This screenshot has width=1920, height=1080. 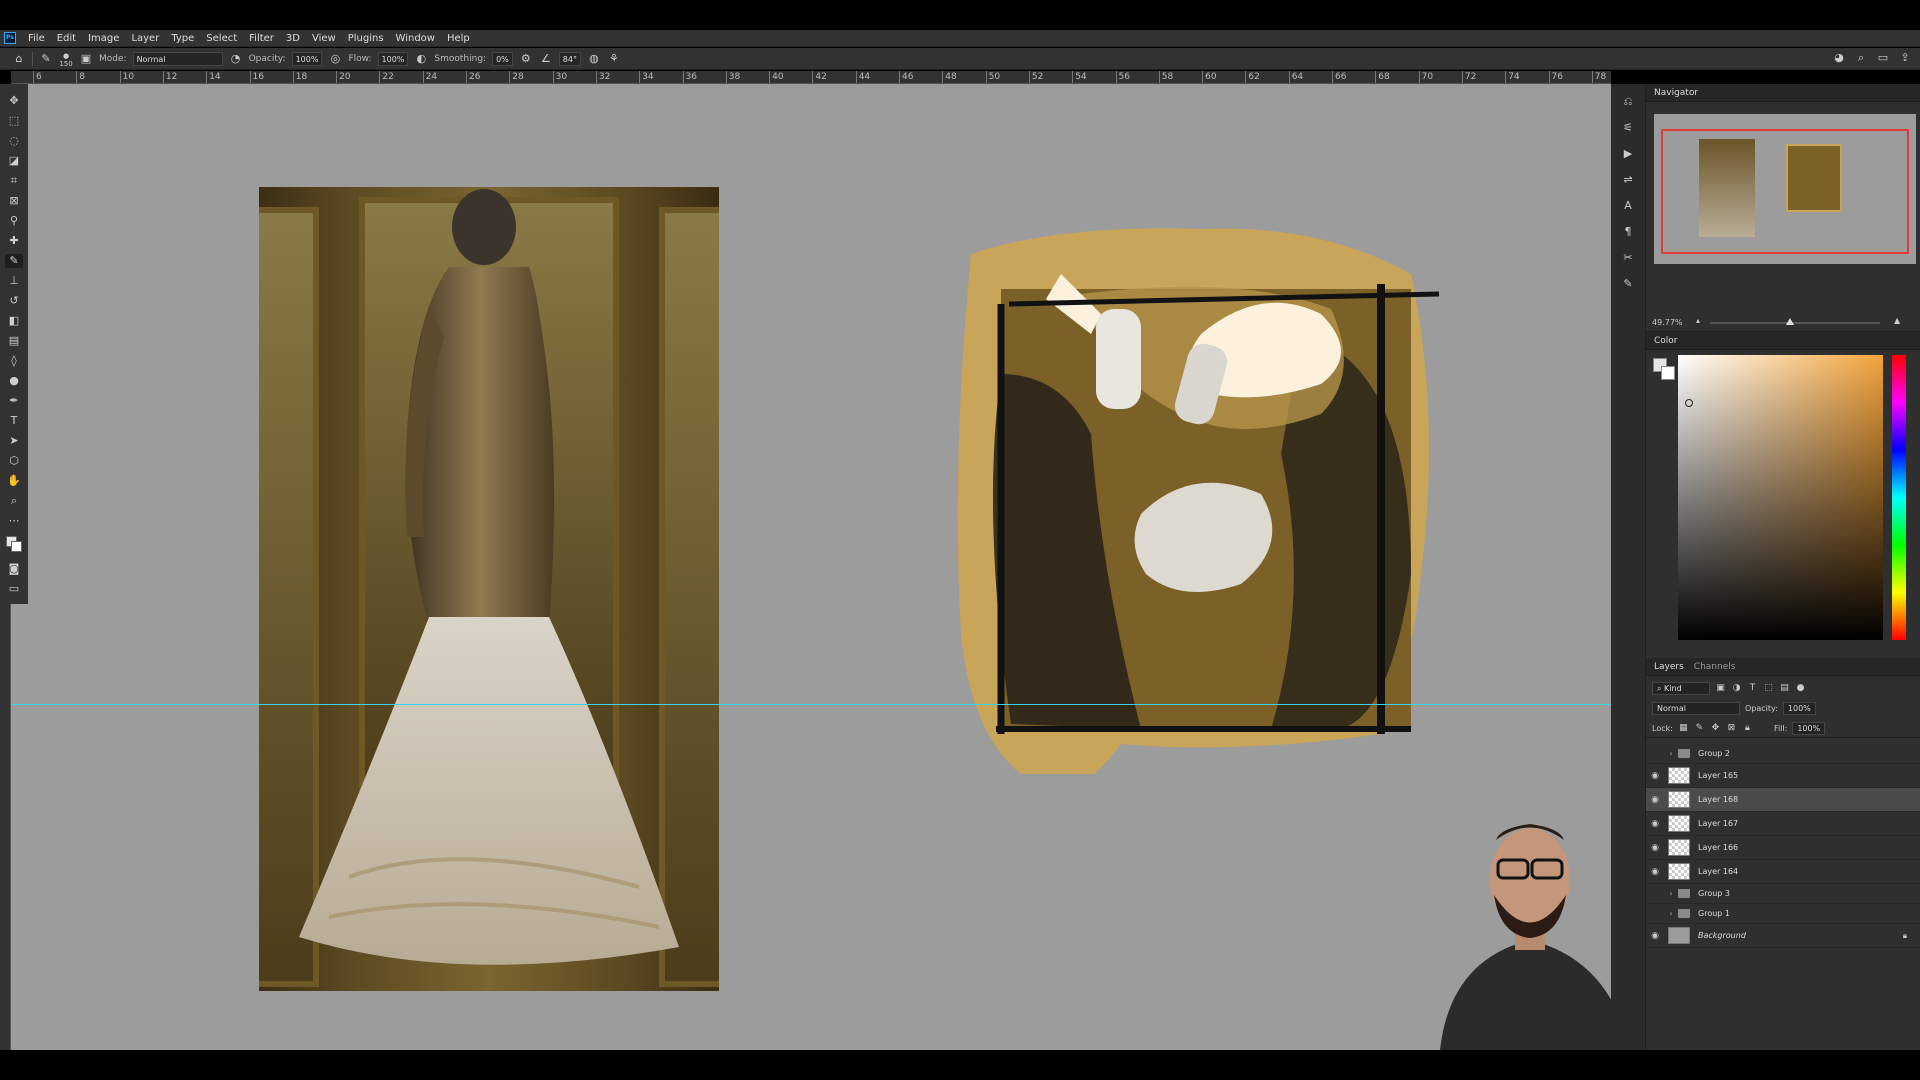 What do you see at coordinates (14, 545) in the screenshot?
I see `color-swatch-icon` at bounding box center [14, 545].